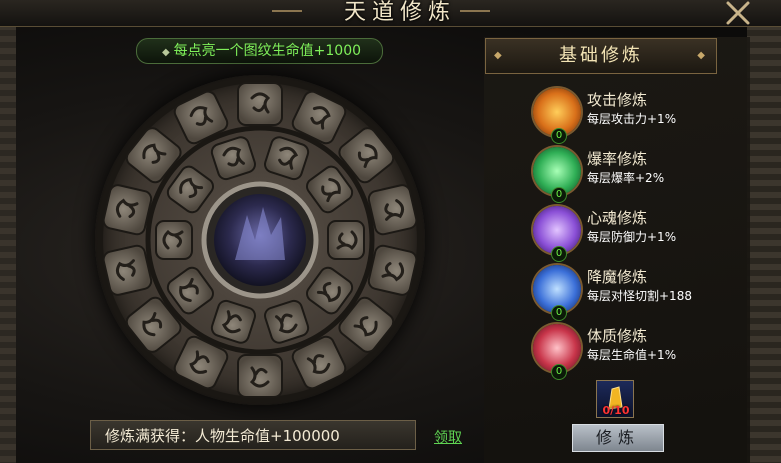  What do you see at coordinates (639, 296) in the screenshot?
I see `skill-desc: 每层对怪切割+188` at bounding box center [639, 296].